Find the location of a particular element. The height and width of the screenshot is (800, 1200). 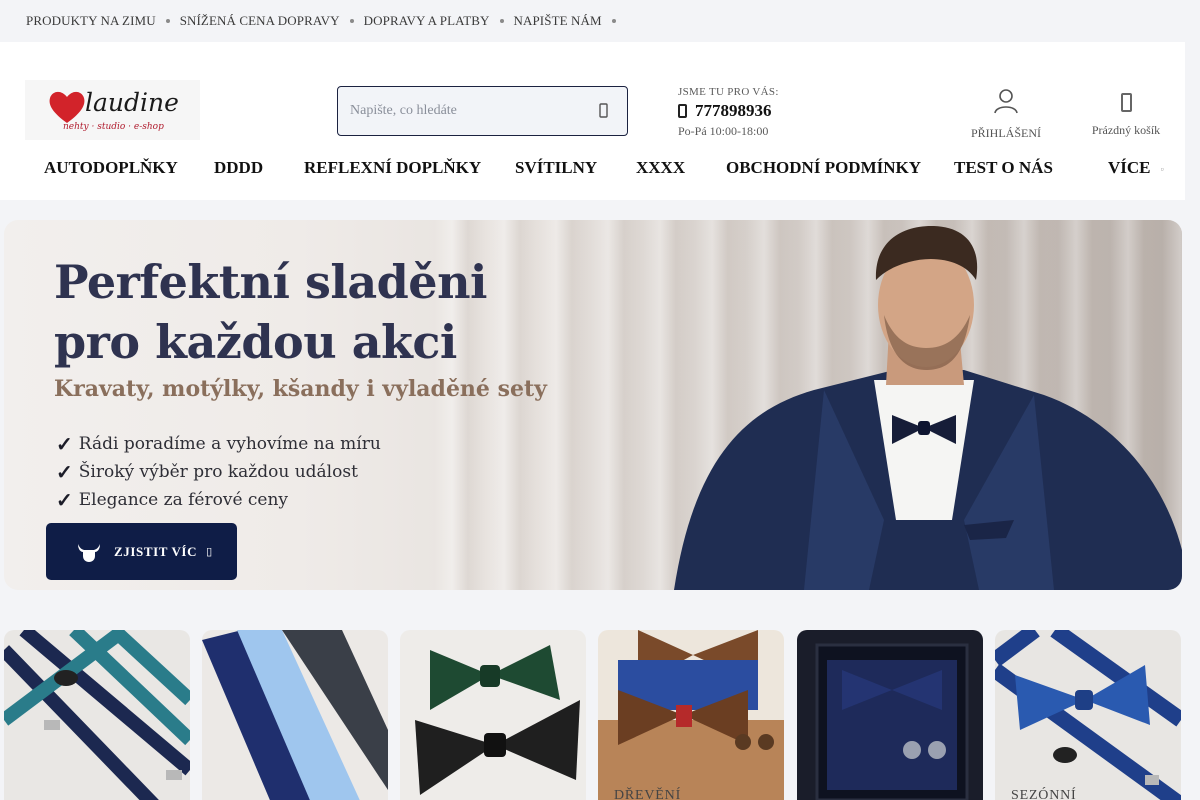

nav-item-autodoplnky: AUTODOPLŇKY is located at coordinates (111, 168).